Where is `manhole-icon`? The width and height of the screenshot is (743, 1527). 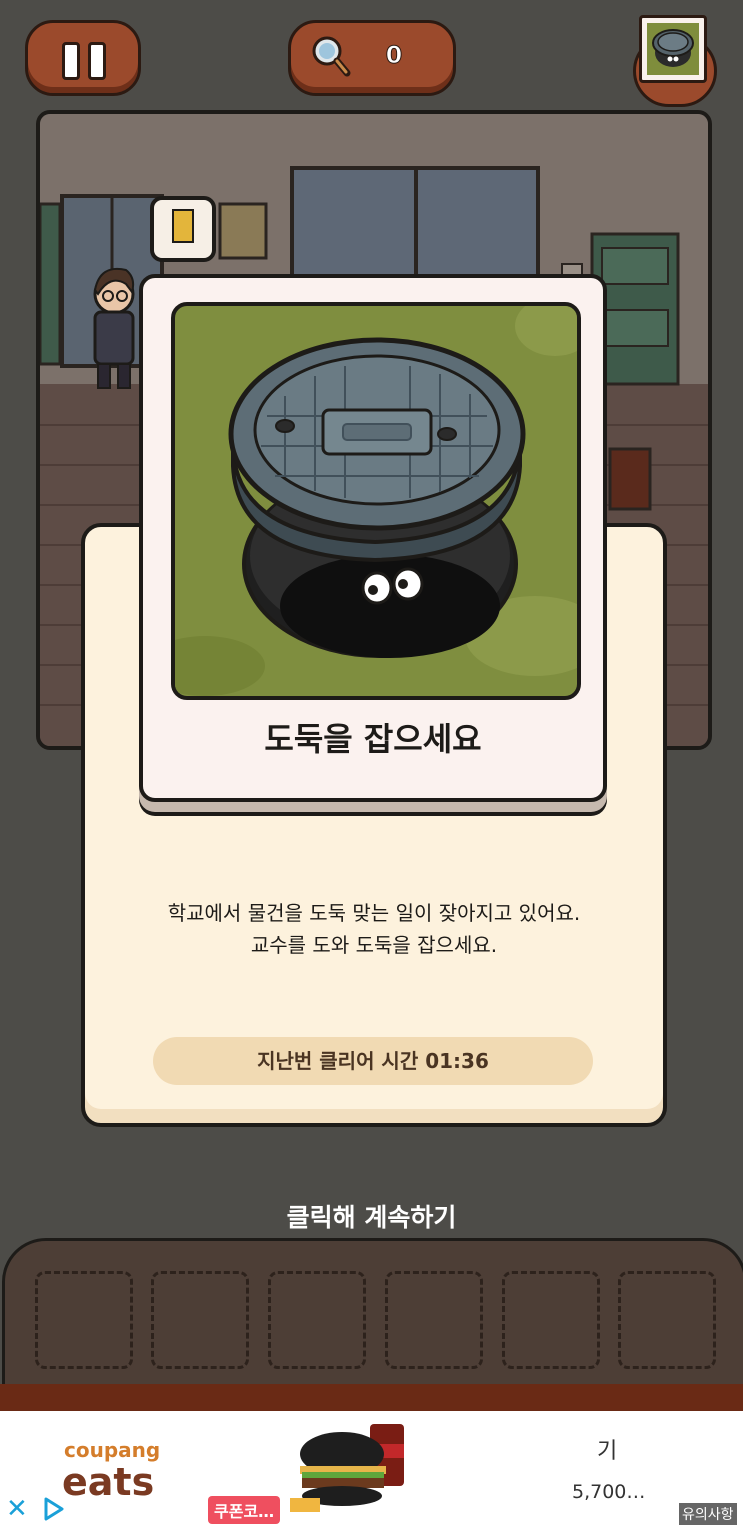 manhole-icon is located at coordinates (673, 48).